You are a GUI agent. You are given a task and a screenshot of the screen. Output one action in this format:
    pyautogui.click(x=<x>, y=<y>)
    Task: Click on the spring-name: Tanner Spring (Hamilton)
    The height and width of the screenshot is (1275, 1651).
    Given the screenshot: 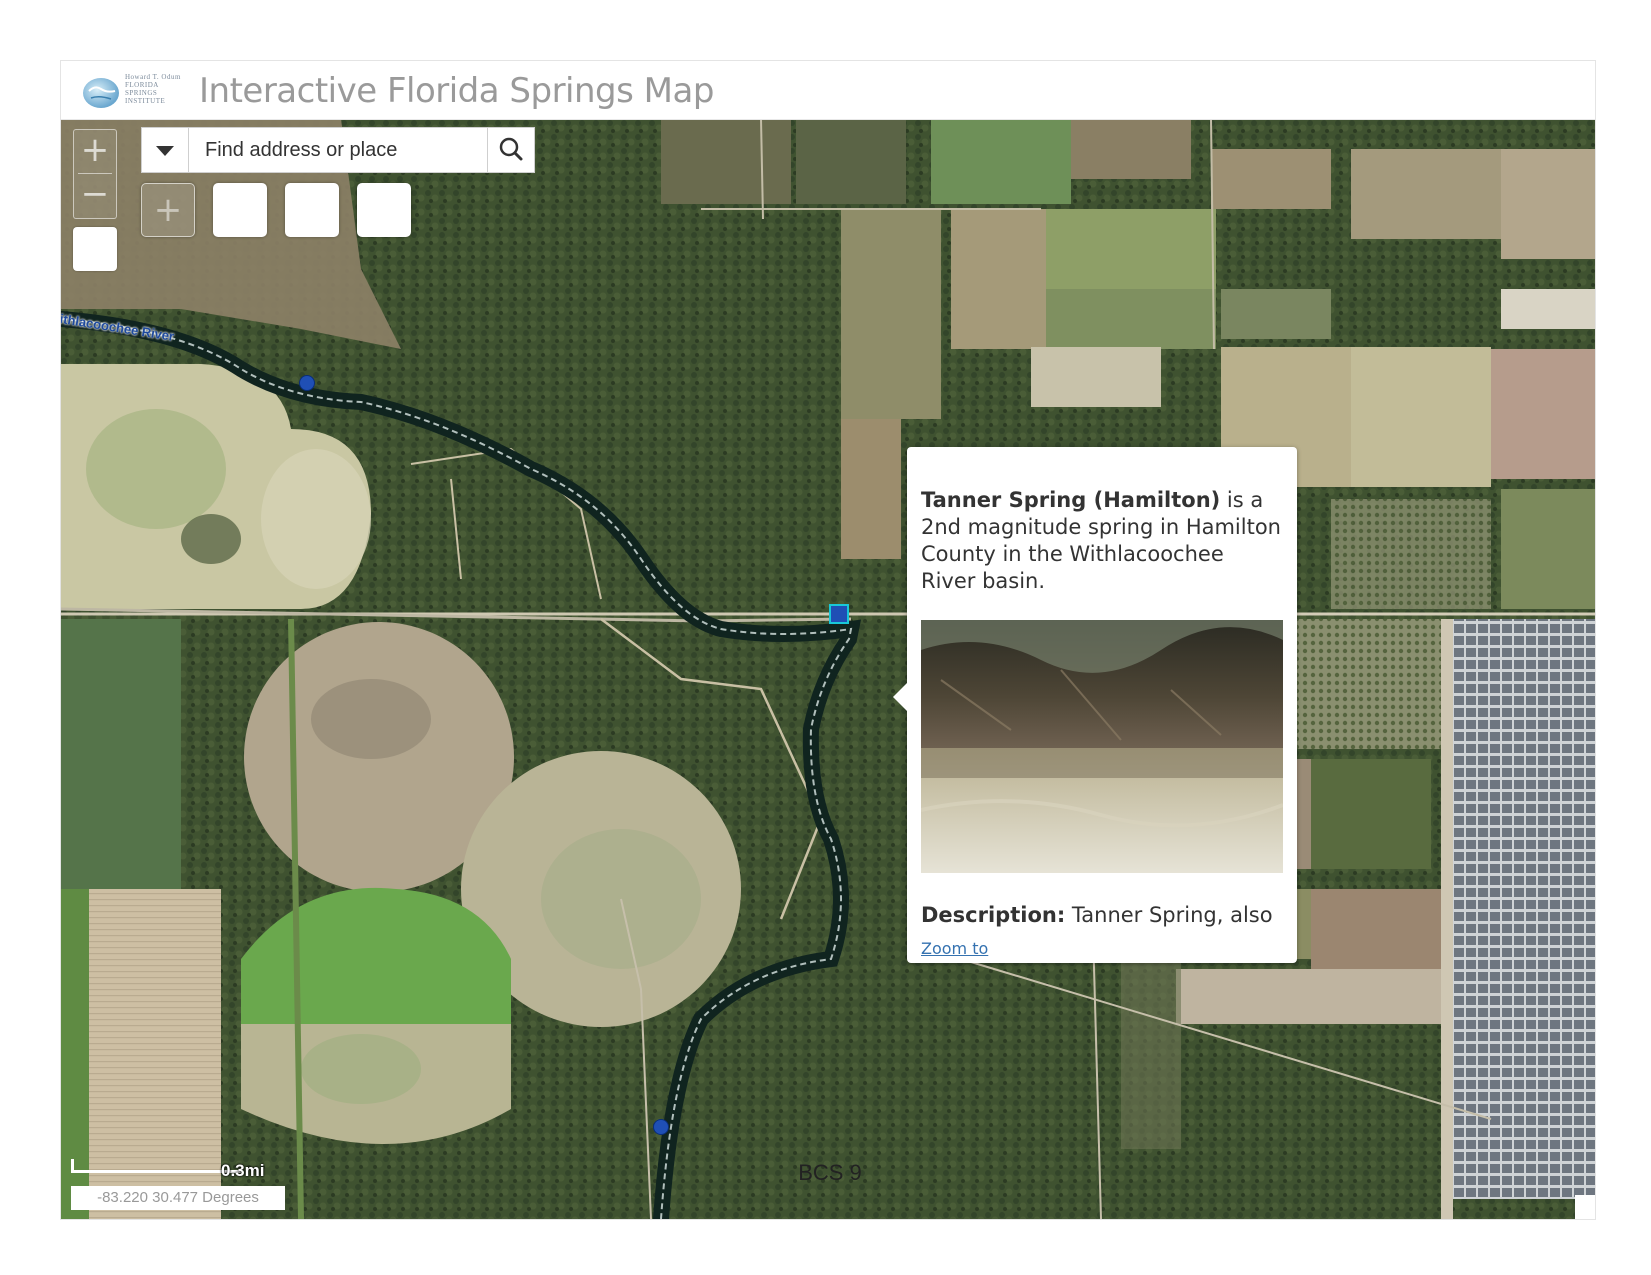 What is the action you would take?
    pyautogui.click(x=1071, y=500)
    